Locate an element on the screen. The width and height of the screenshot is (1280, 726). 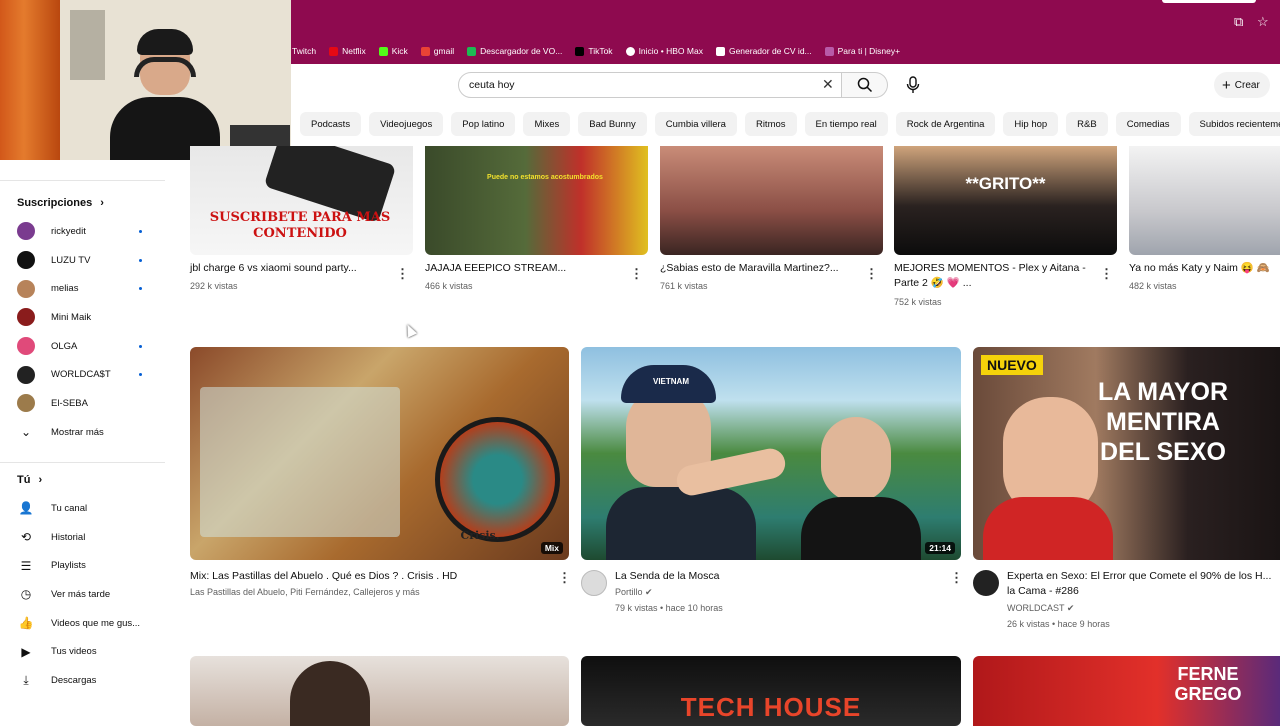
bookmark-tiktok: TikTok is located at coordinates (593, 51).